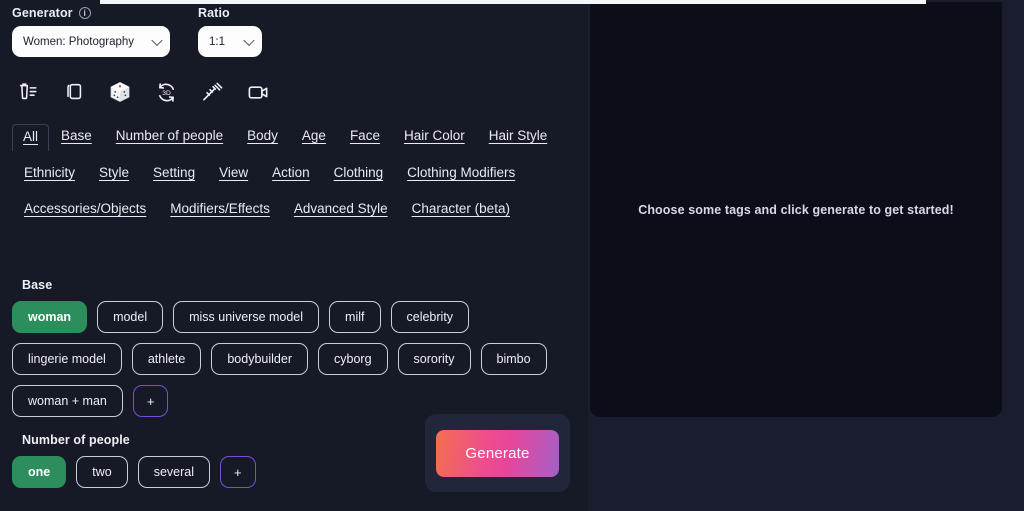 The width and height of the screenshot is (1024, 511). Describe the element at coordinates (259, 359) in the screenshot. I see `tag-chip-bodybuilder: bodybuilder` at that location.